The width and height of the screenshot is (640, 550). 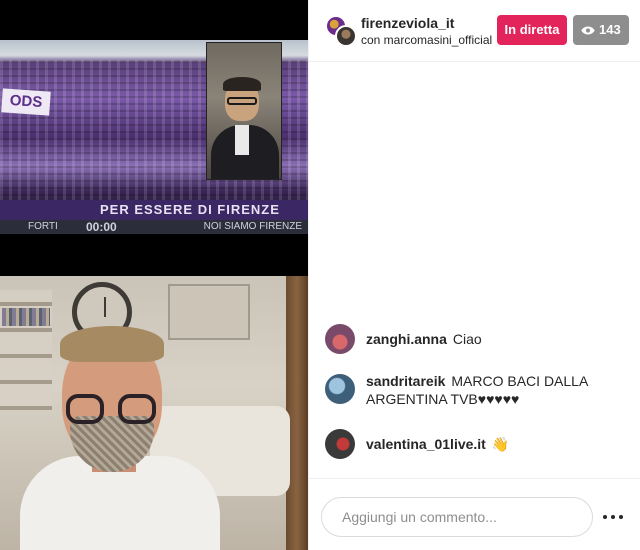 I want to click on guest-avatar, so click(x=346, y=36).